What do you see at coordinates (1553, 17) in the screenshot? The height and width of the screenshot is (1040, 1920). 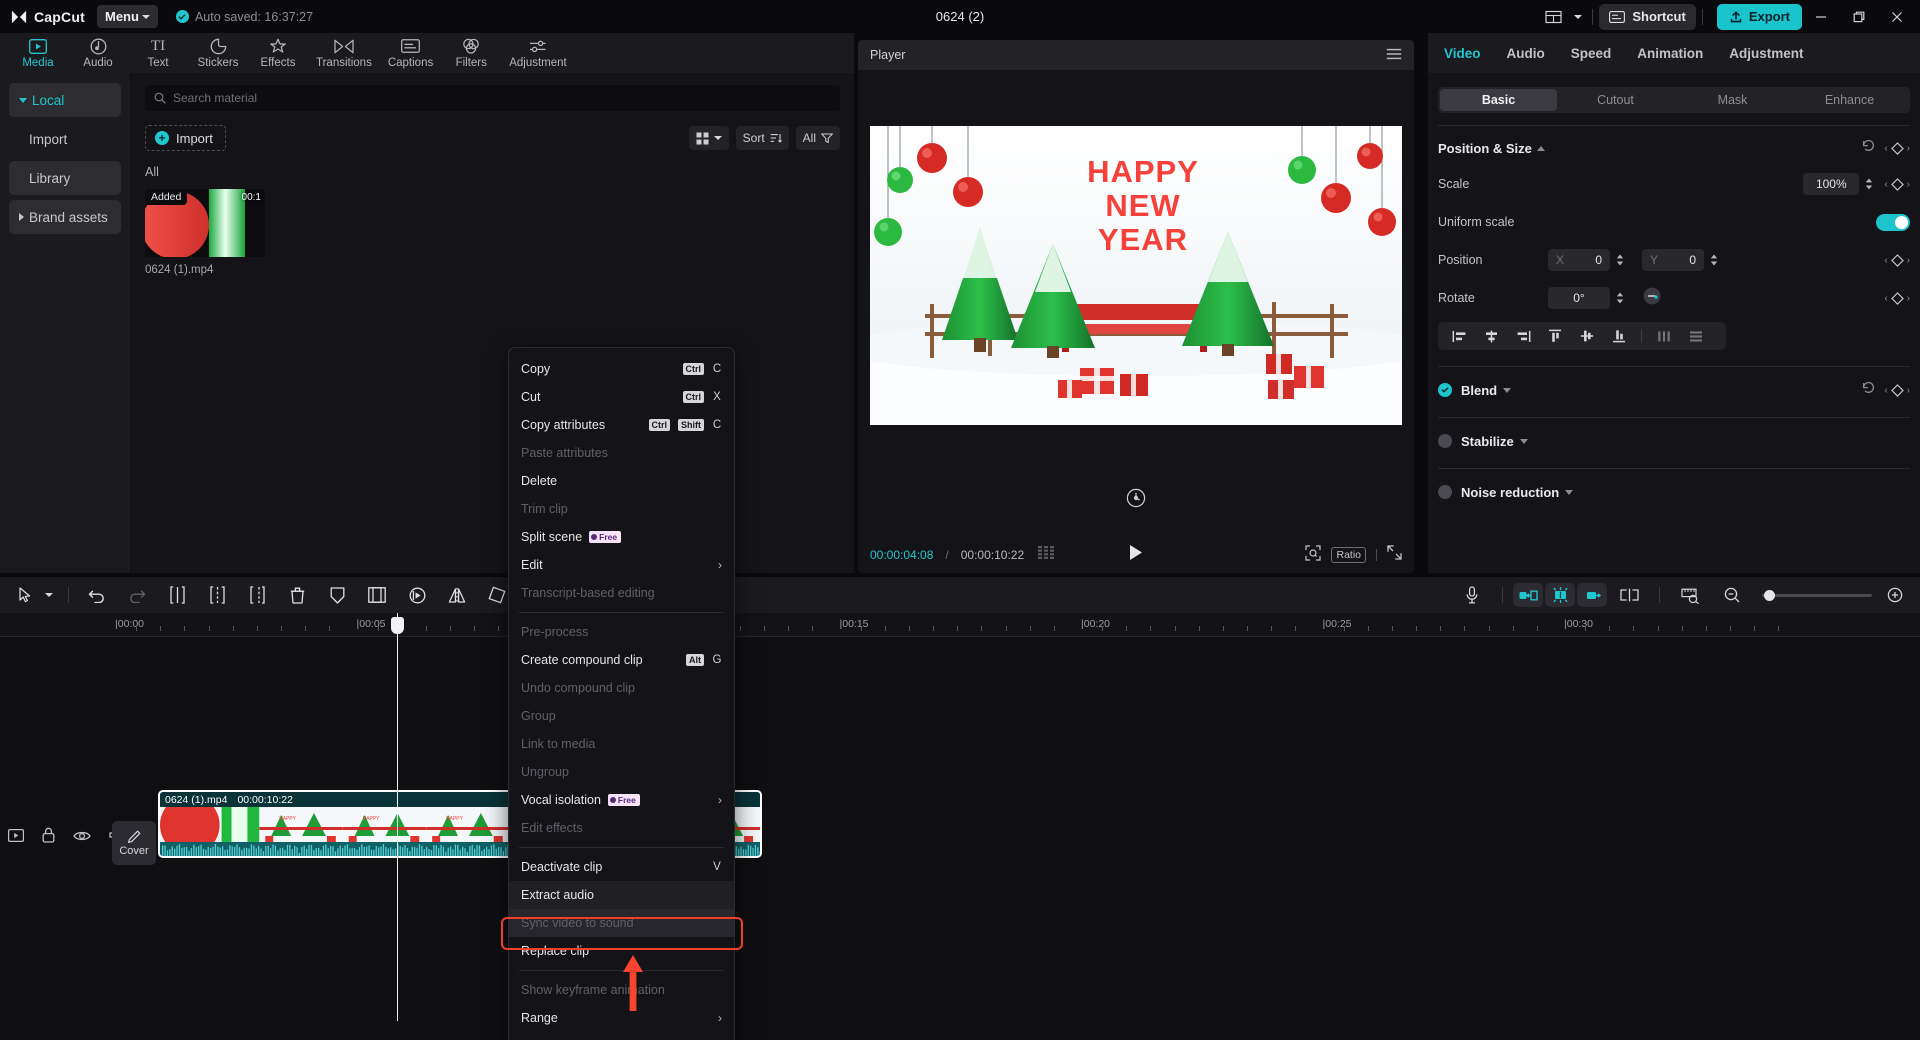 I see `layout-icon` at bounding box center [1553, 17].